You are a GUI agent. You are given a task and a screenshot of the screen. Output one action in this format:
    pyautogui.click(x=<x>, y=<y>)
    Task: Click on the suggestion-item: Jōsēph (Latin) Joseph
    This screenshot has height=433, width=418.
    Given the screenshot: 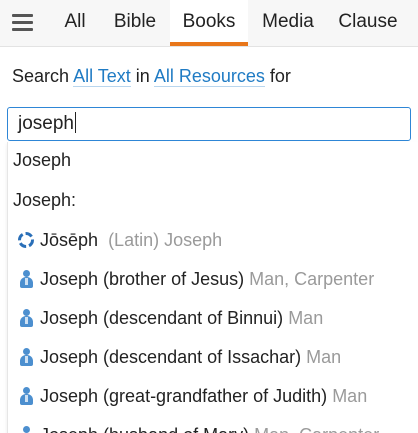 What is the action you would take?
    pyautogui.click(x=213, y=240)
    